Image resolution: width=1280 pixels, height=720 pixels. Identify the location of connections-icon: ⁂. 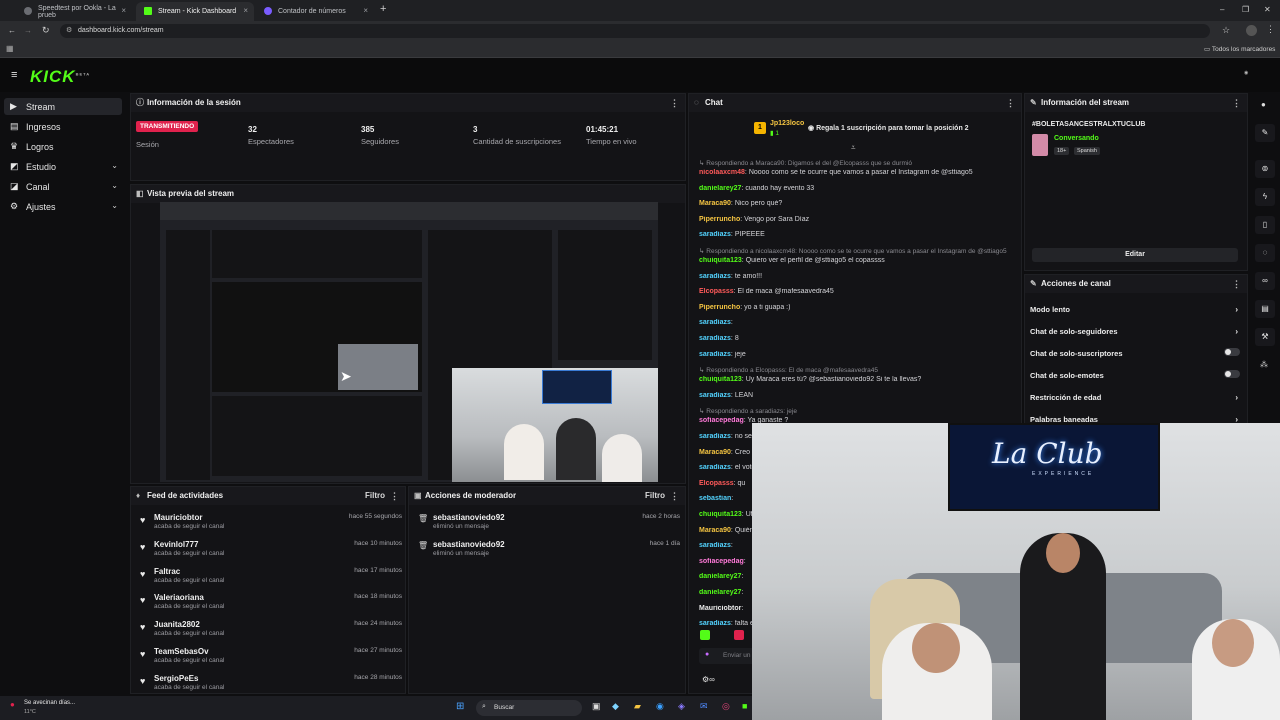
(1264, 364).